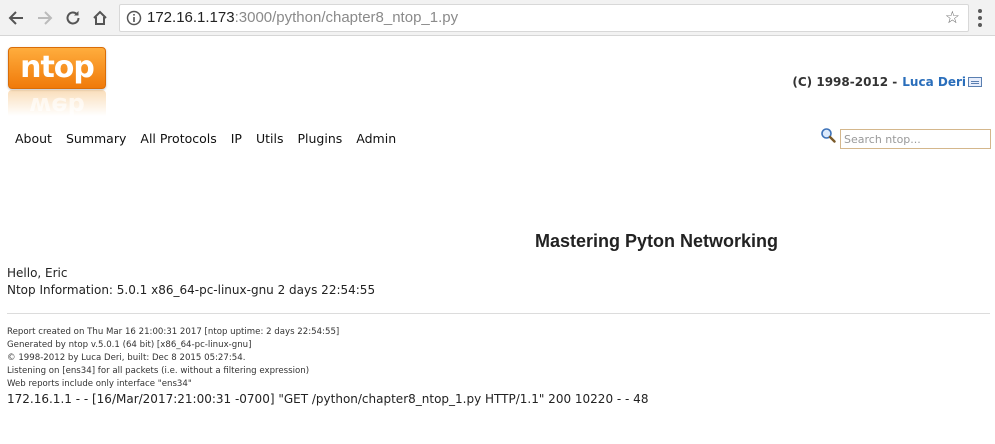 The image size is (995, 444). I want to click on menu-item-summary: Summary, so click(96, 138).